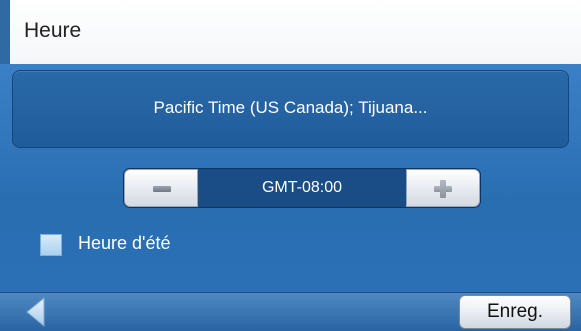 The image size is (581, 331). Describe the element at coordinates (290, 311) in the screenshot. I see `footer-bar: Enreg.` at that location.